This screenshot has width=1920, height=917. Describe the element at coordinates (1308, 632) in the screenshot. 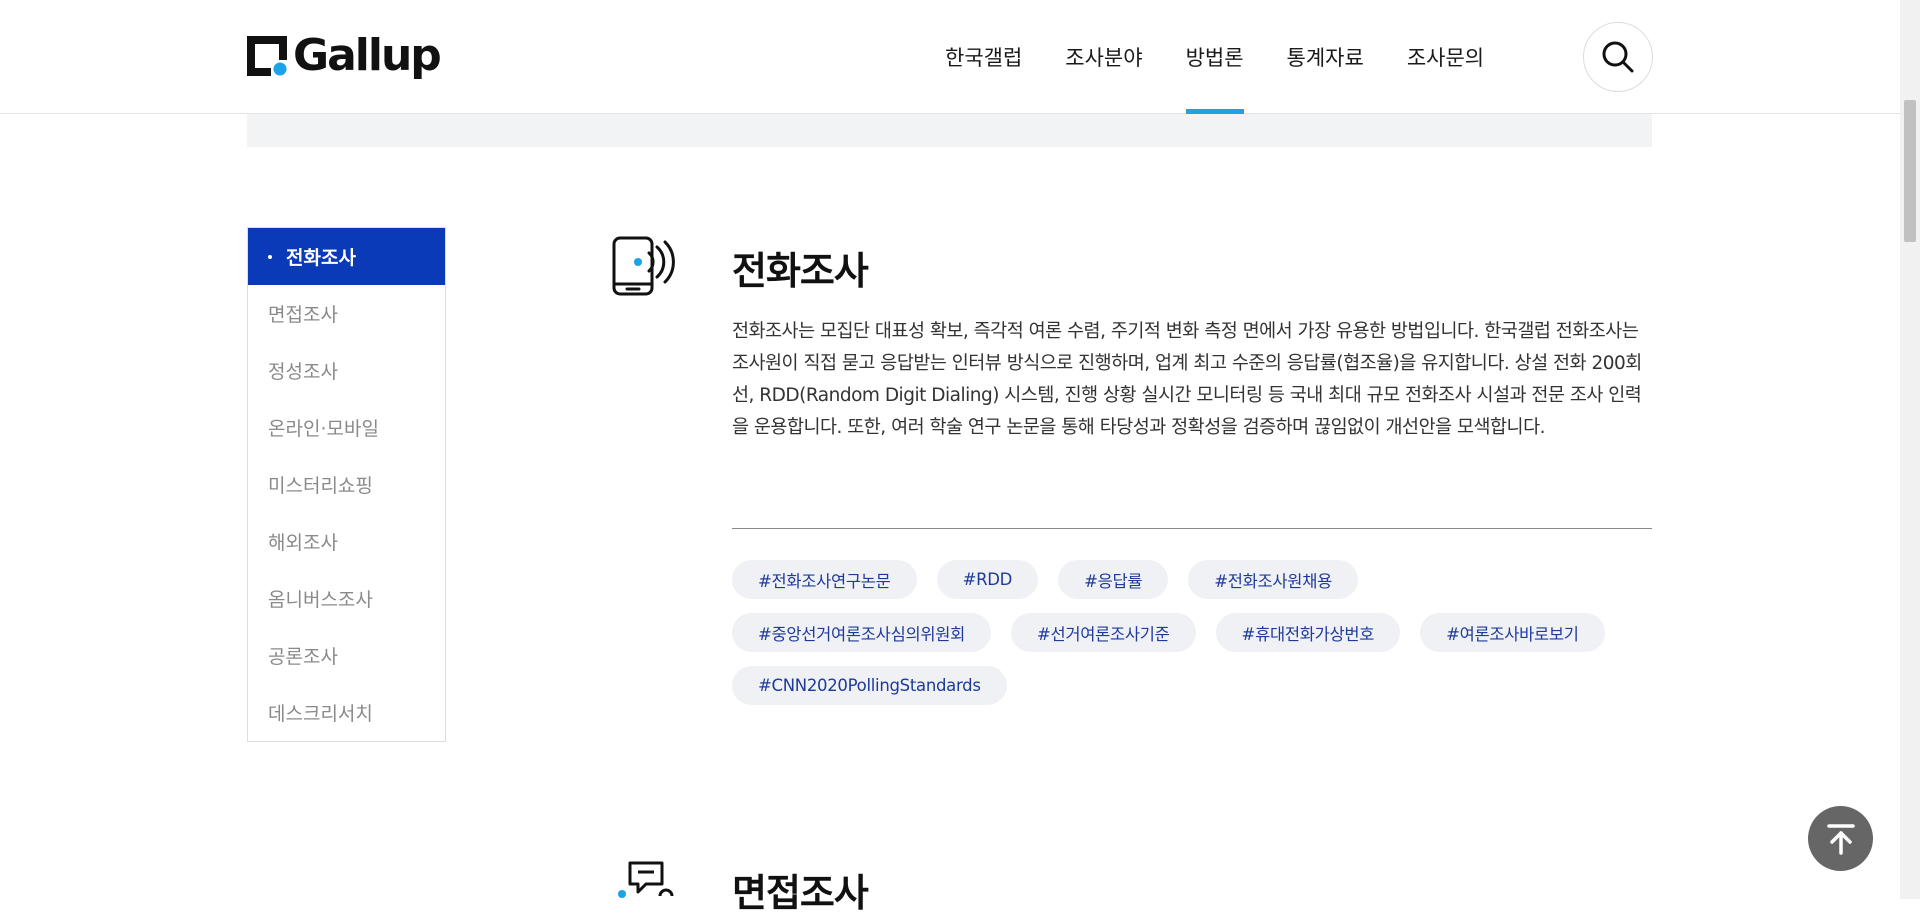

I see `tag: #휴대전화가상번호` at that location.